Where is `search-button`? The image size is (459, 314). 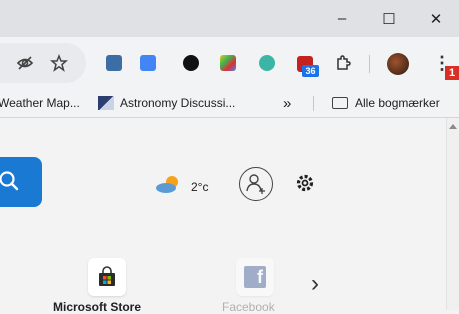 search-button is located at coordinates (21, 182).